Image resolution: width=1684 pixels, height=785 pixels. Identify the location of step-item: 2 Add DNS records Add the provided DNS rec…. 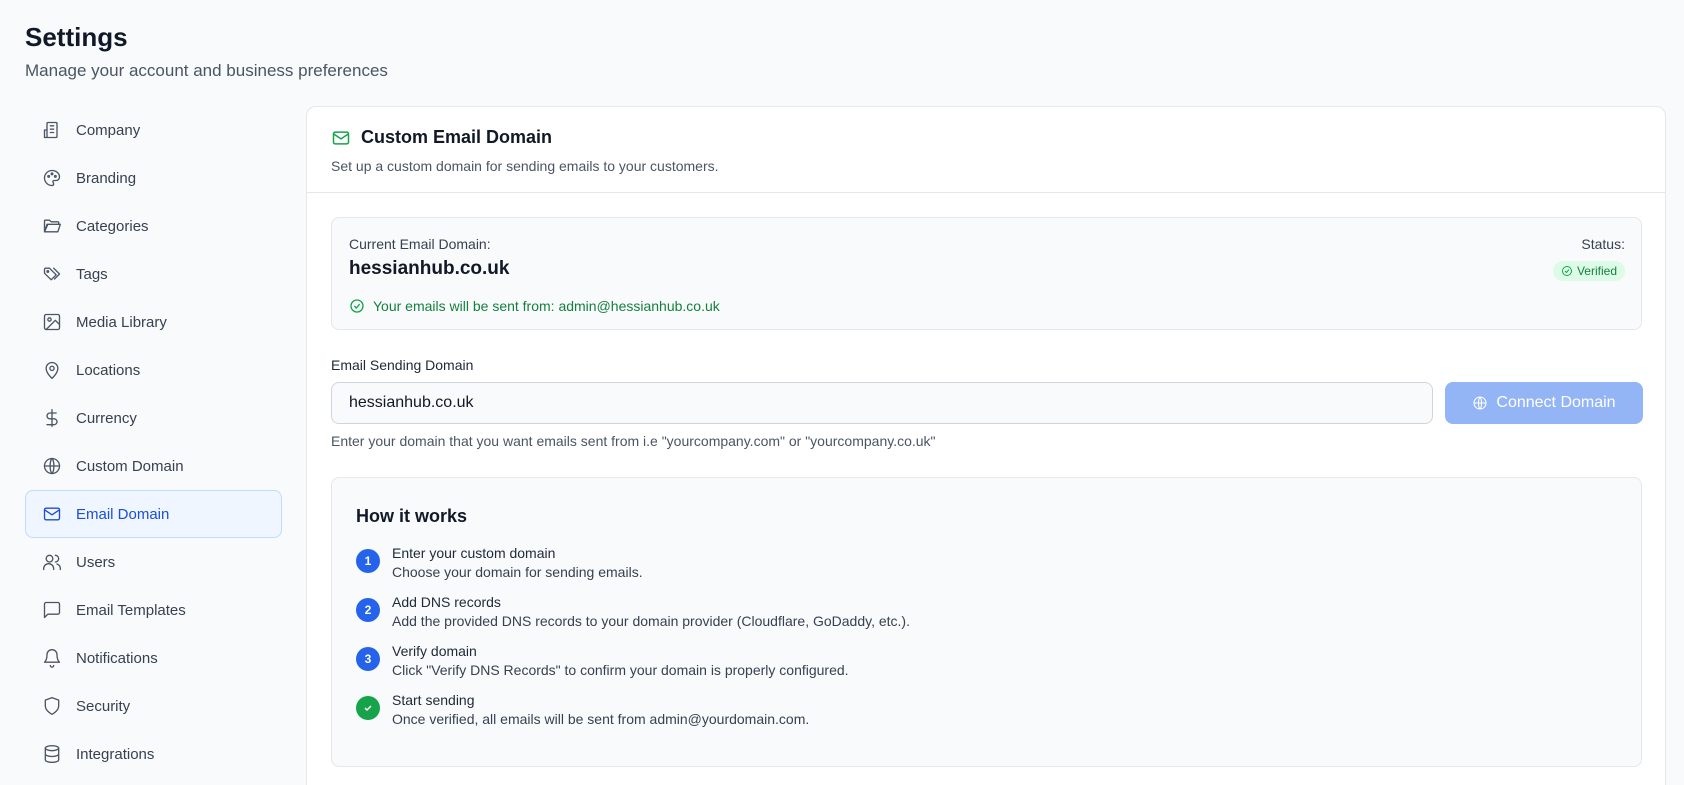
(986, 611).